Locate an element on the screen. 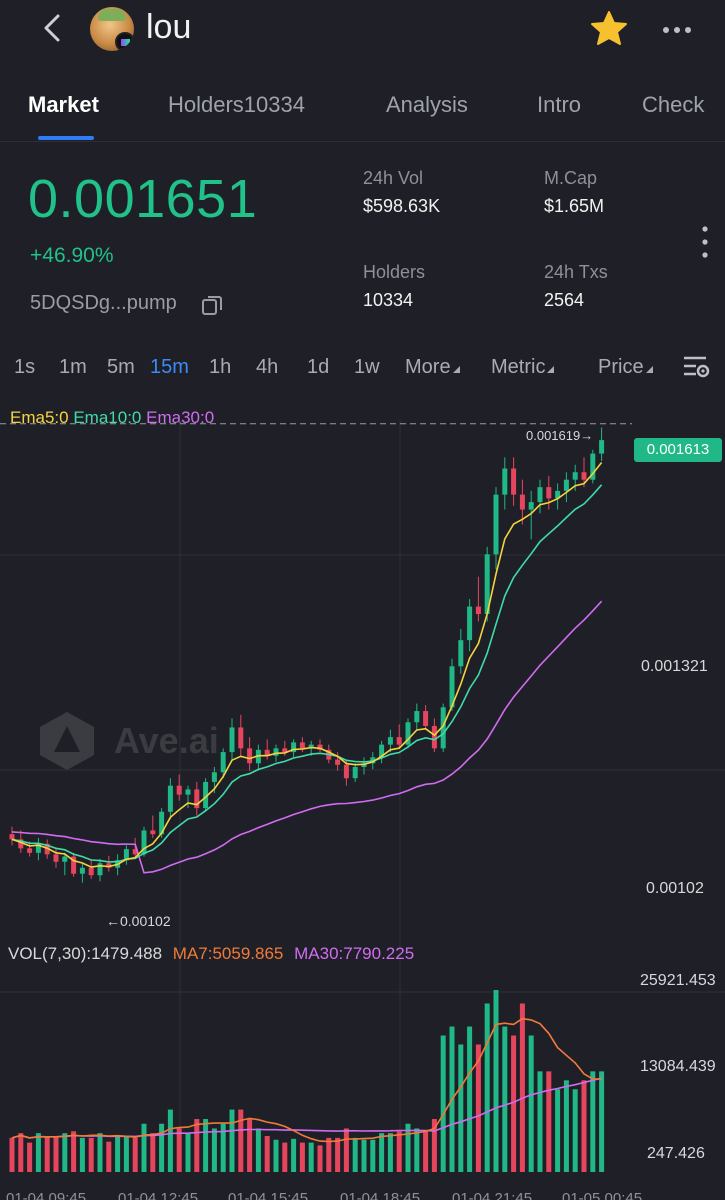 This screenshot has height=1200, width=725. metric-dropdown: Metric is located at coordinates (523, 367).